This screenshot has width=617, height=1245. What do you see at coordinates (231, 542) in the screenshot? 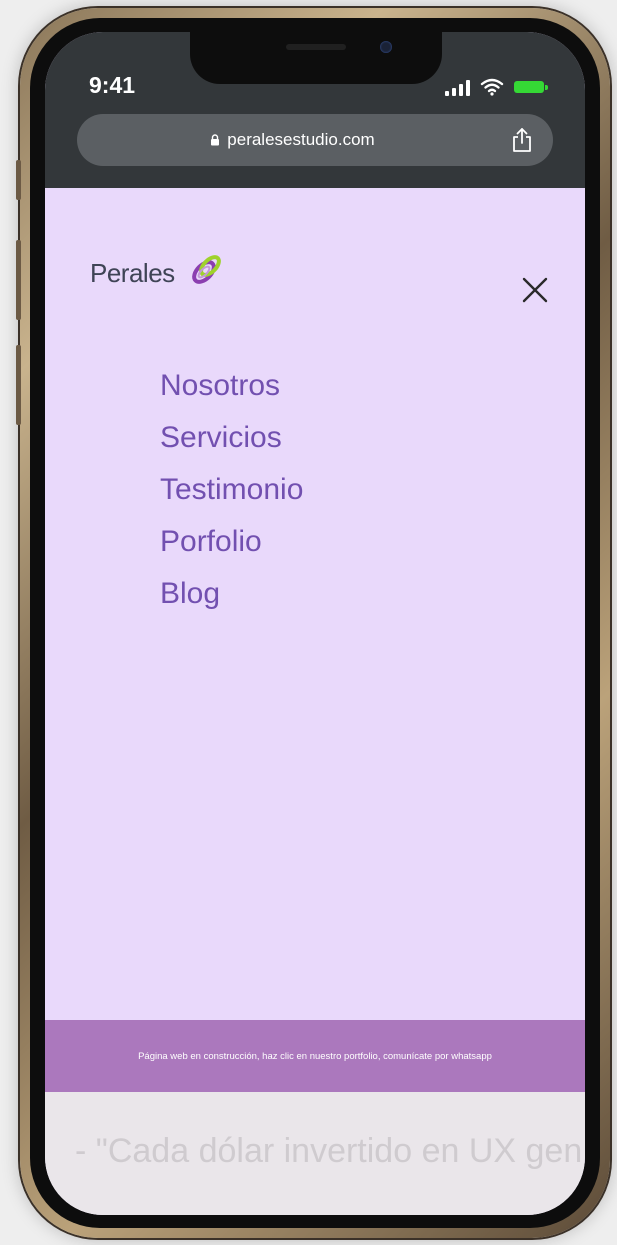
I see `nav-item-porfolio: Porfolio` at bounding box center [231, 542].